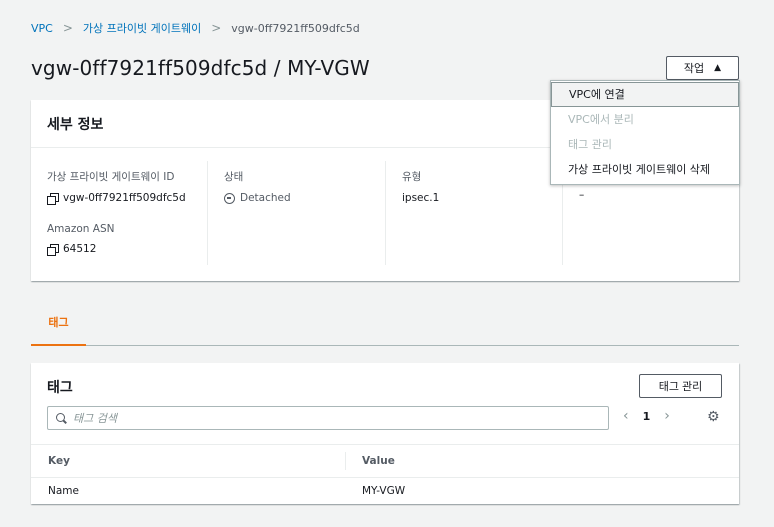 The image size is (774, 527). What do you see at coordinates (323, 418) in the screenshot?
I see `tag-search-input` at bounding box center [323, 418].